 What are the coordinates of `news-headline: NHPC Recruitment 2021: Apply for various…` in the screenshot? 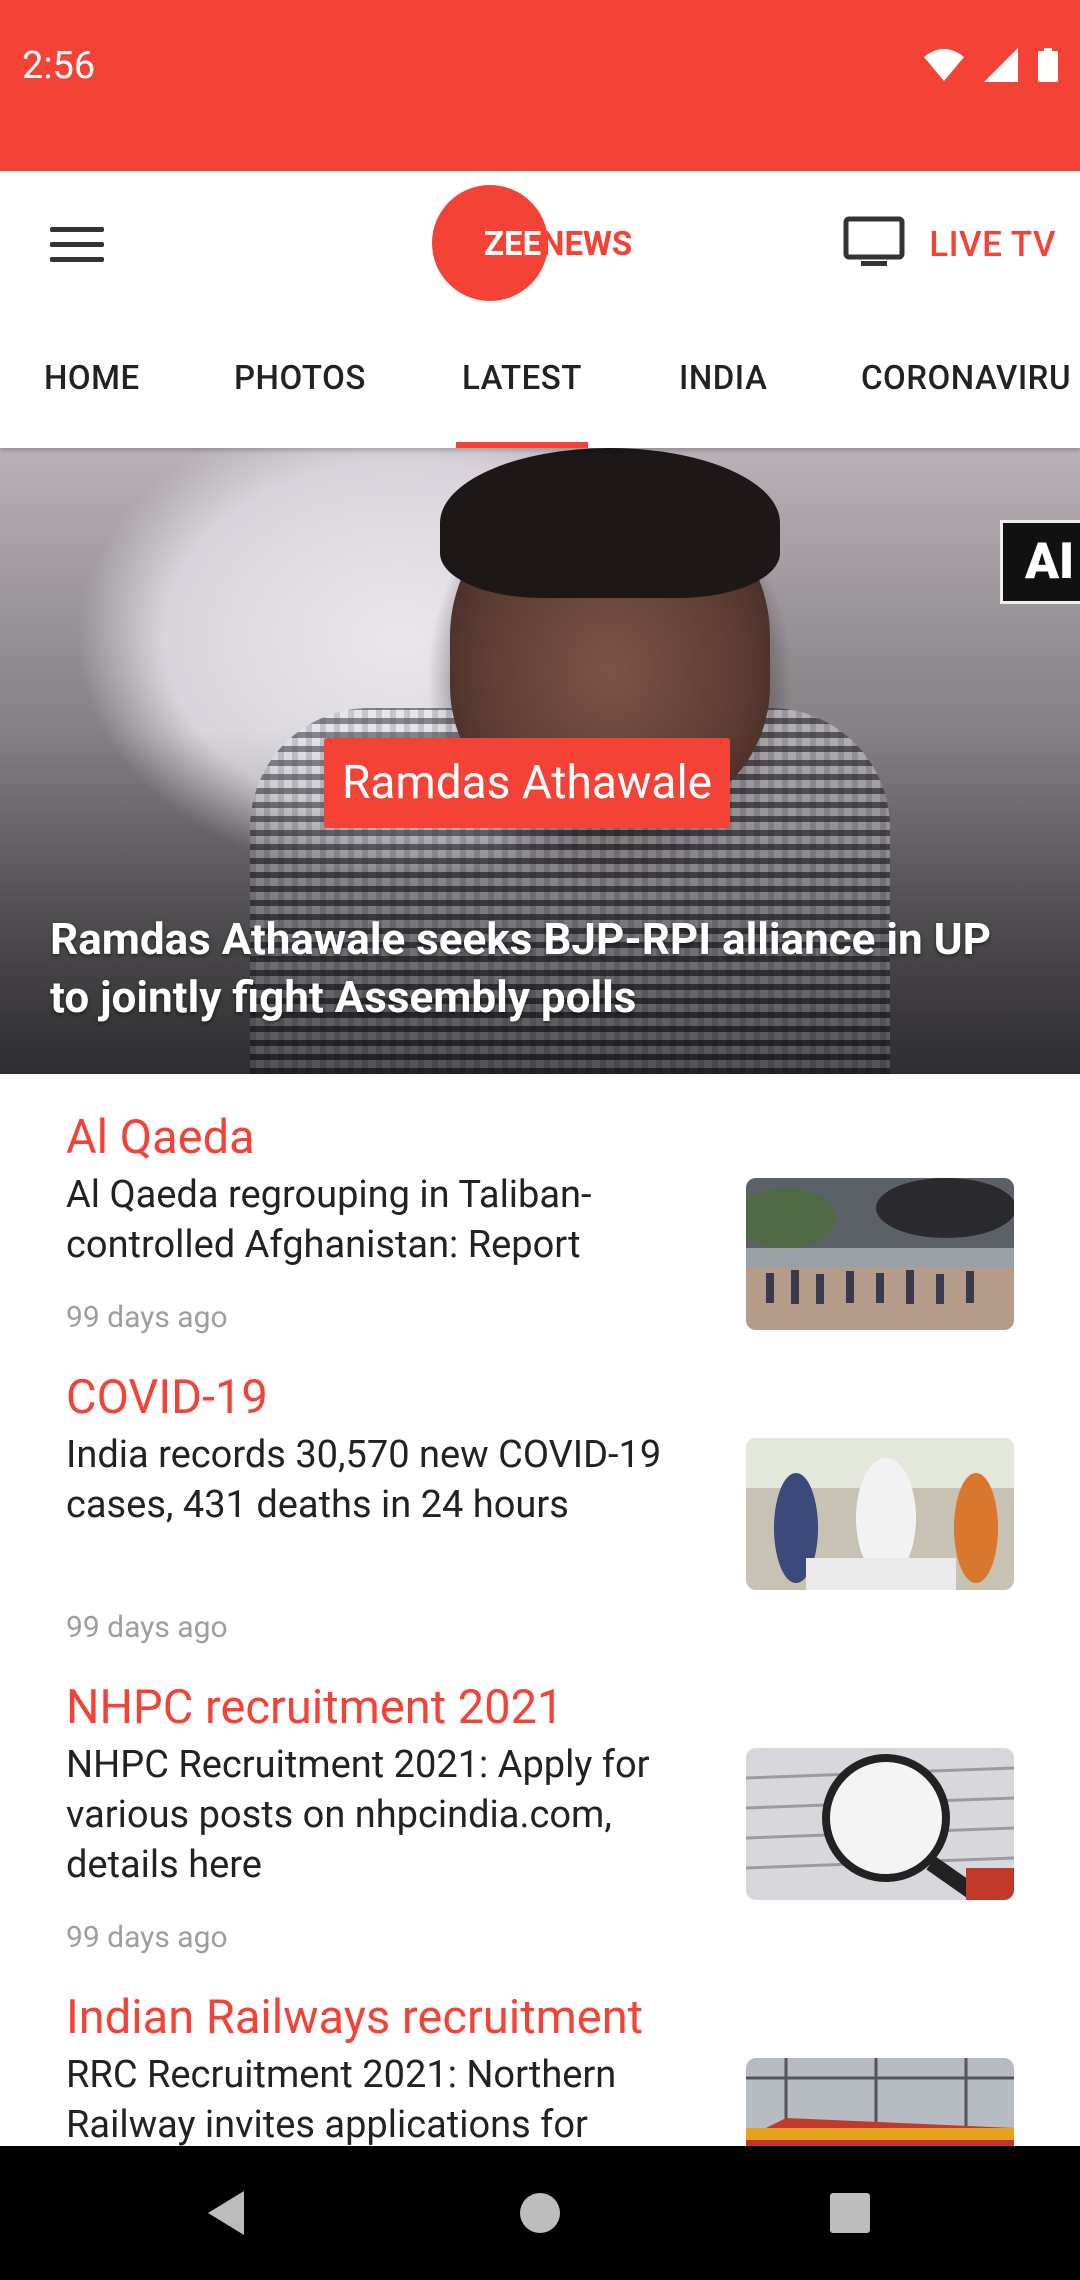 It's located at (358, 1815).